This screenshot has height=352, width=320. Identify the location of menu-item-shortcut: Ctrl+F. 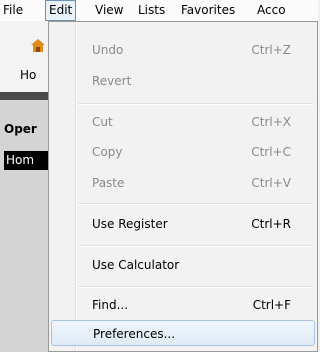
(271, 305).